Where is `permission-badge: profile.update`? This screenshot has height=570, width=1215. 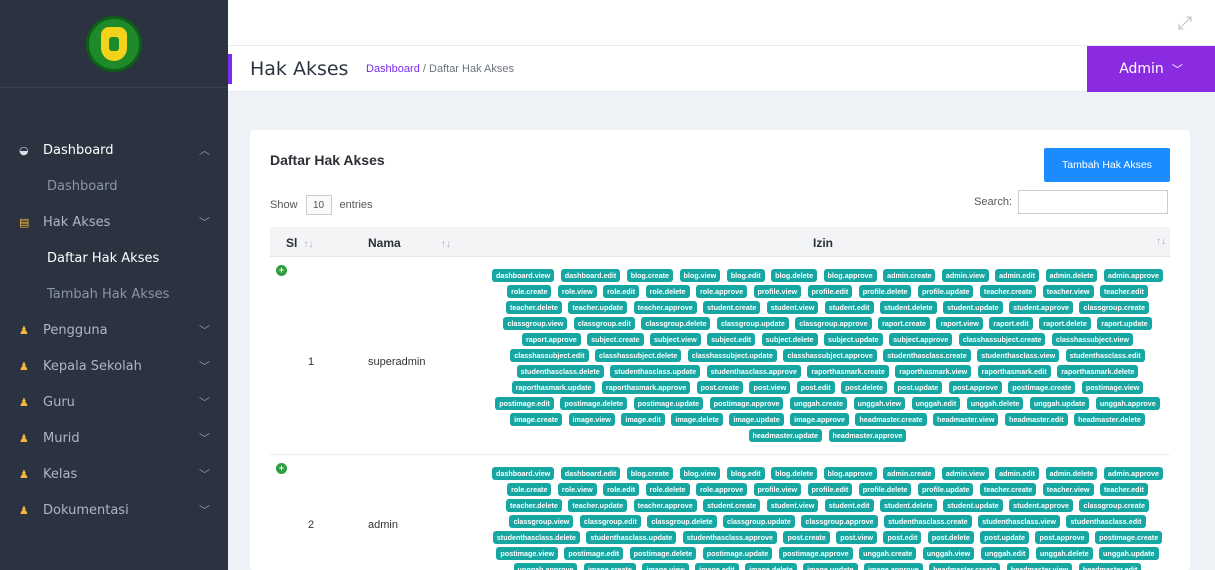
permission-badge: profile.update is located at coordinates (945, 489).